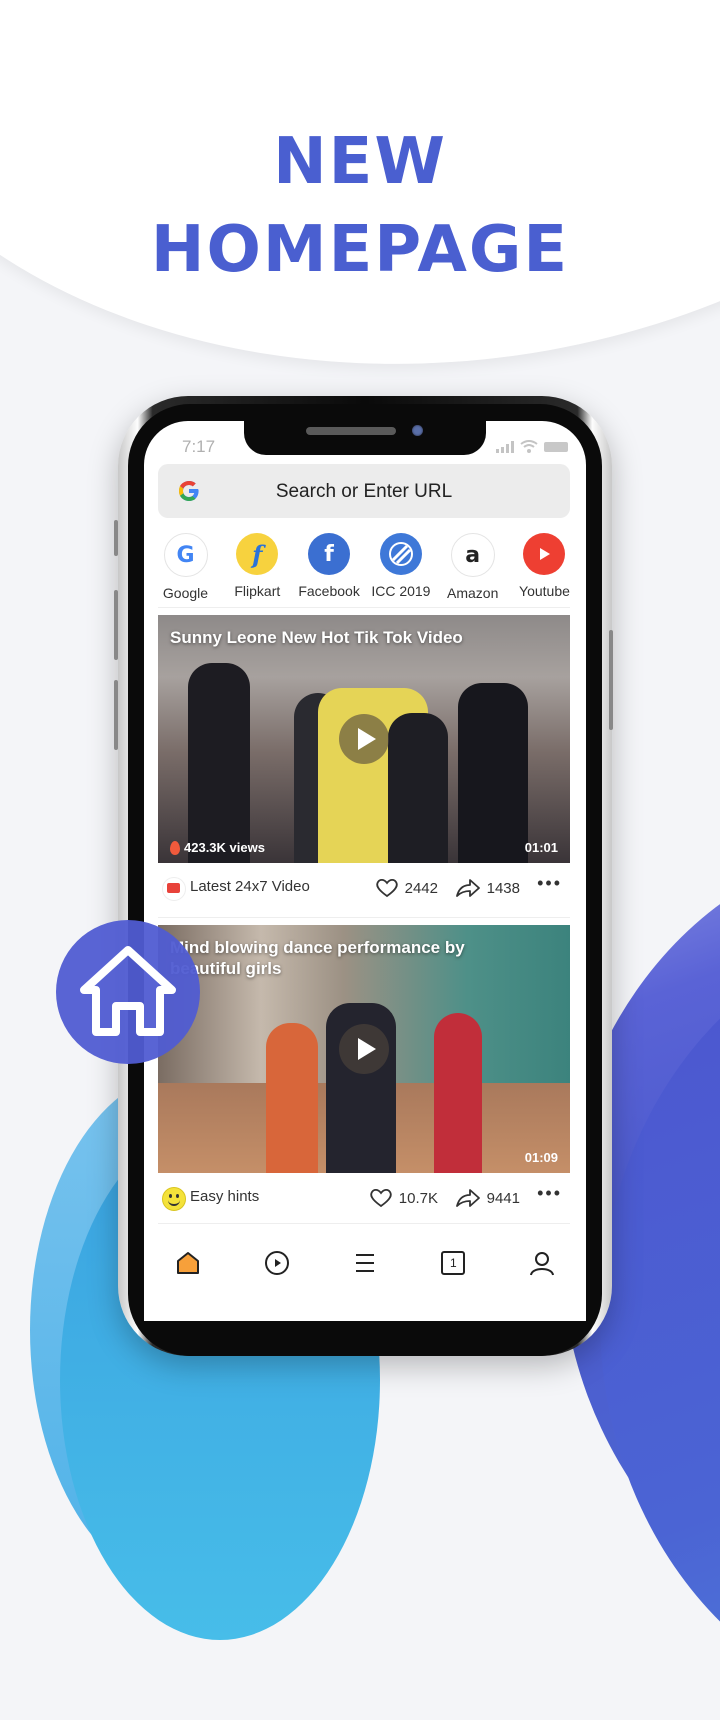 This screenshot has height=1720, width=720. I want to click on like-button: 10.7K, so click(403, 1198).